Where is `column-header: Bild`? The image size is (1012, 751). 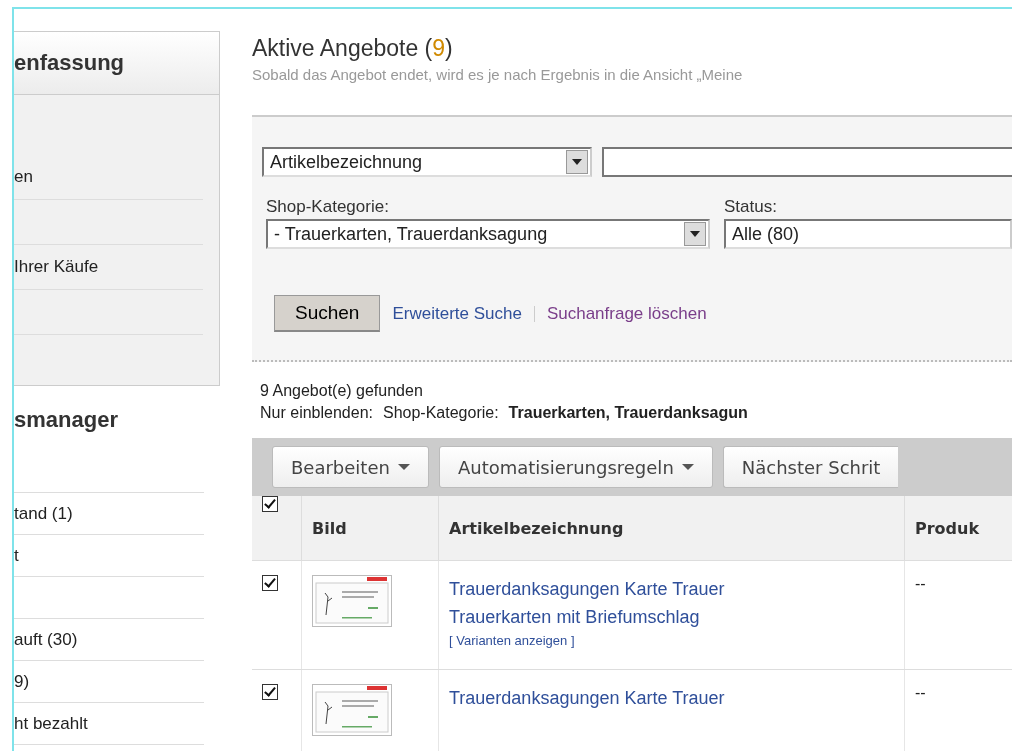 column-header: Bild is located at coordinates (329, 528).